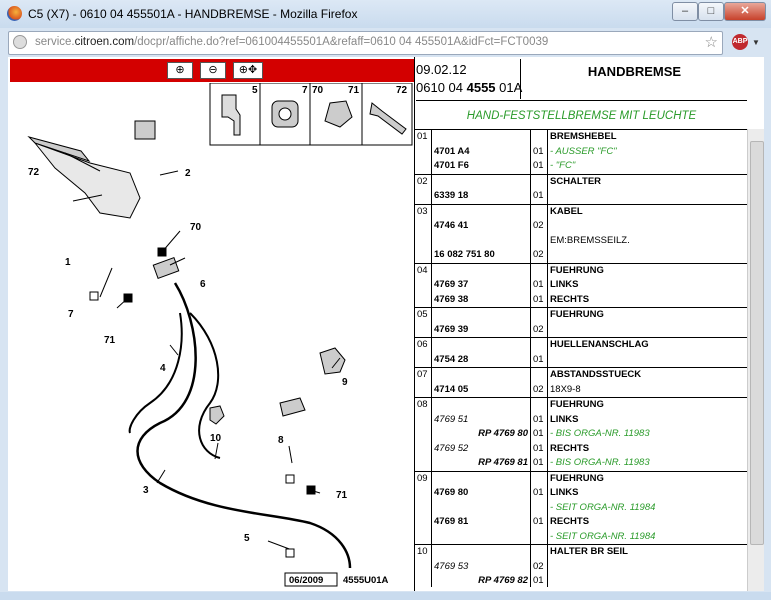 Image resolution: width=771 pixels, height=600 pixels. I want to click on part-description: - AUSSER "FC", so click(583, 151).